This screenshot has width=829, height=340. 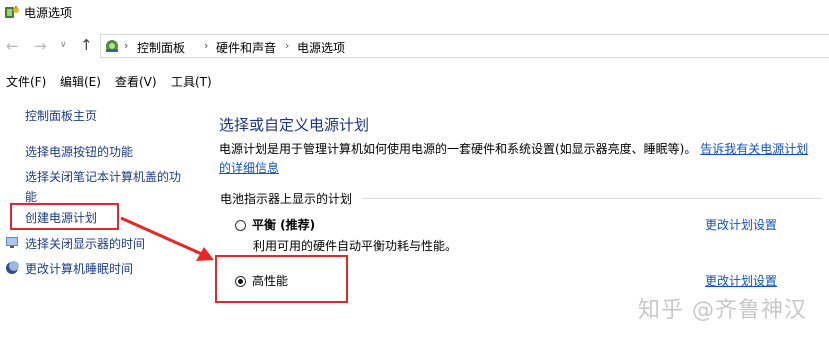 I want to click on breadcrumb-power-options: 电源选项, so click(x=321, y=47).